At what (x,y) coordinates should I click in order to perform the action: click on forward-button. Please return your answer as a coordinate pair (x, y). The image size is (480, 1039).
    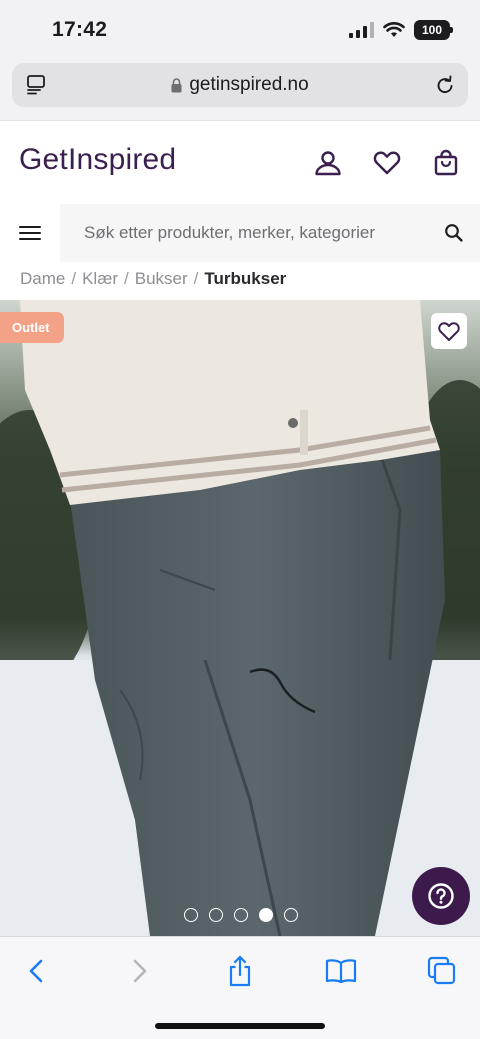
    Looking at the image, I should click on (140, 971).